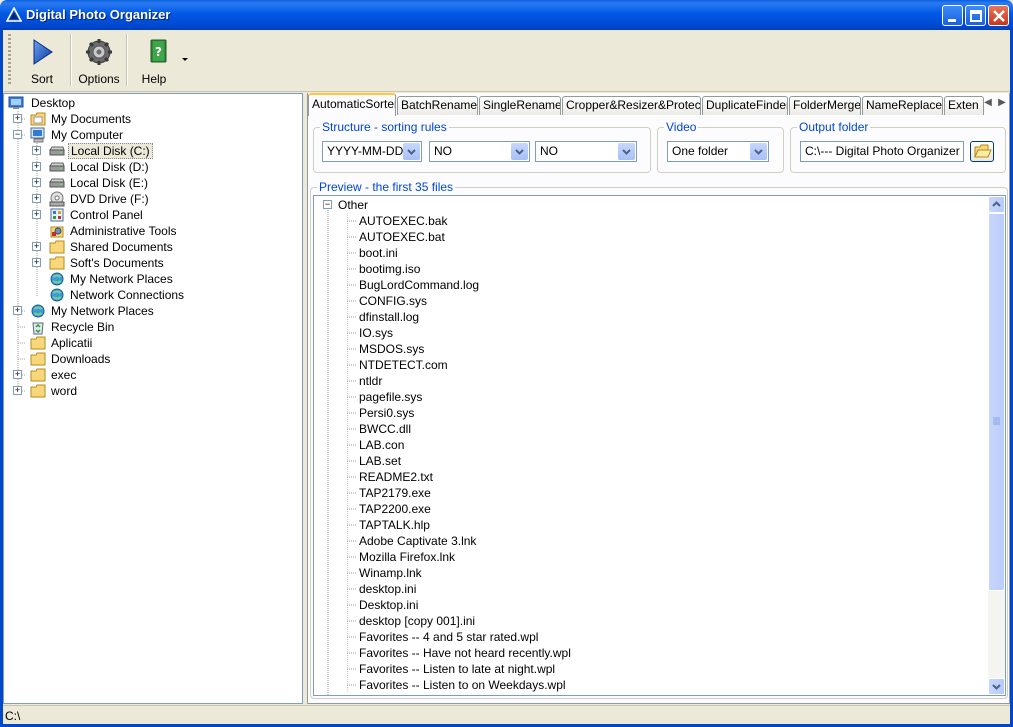  I want to click on sorting-rule-3-value: NO, so click(549, 151).